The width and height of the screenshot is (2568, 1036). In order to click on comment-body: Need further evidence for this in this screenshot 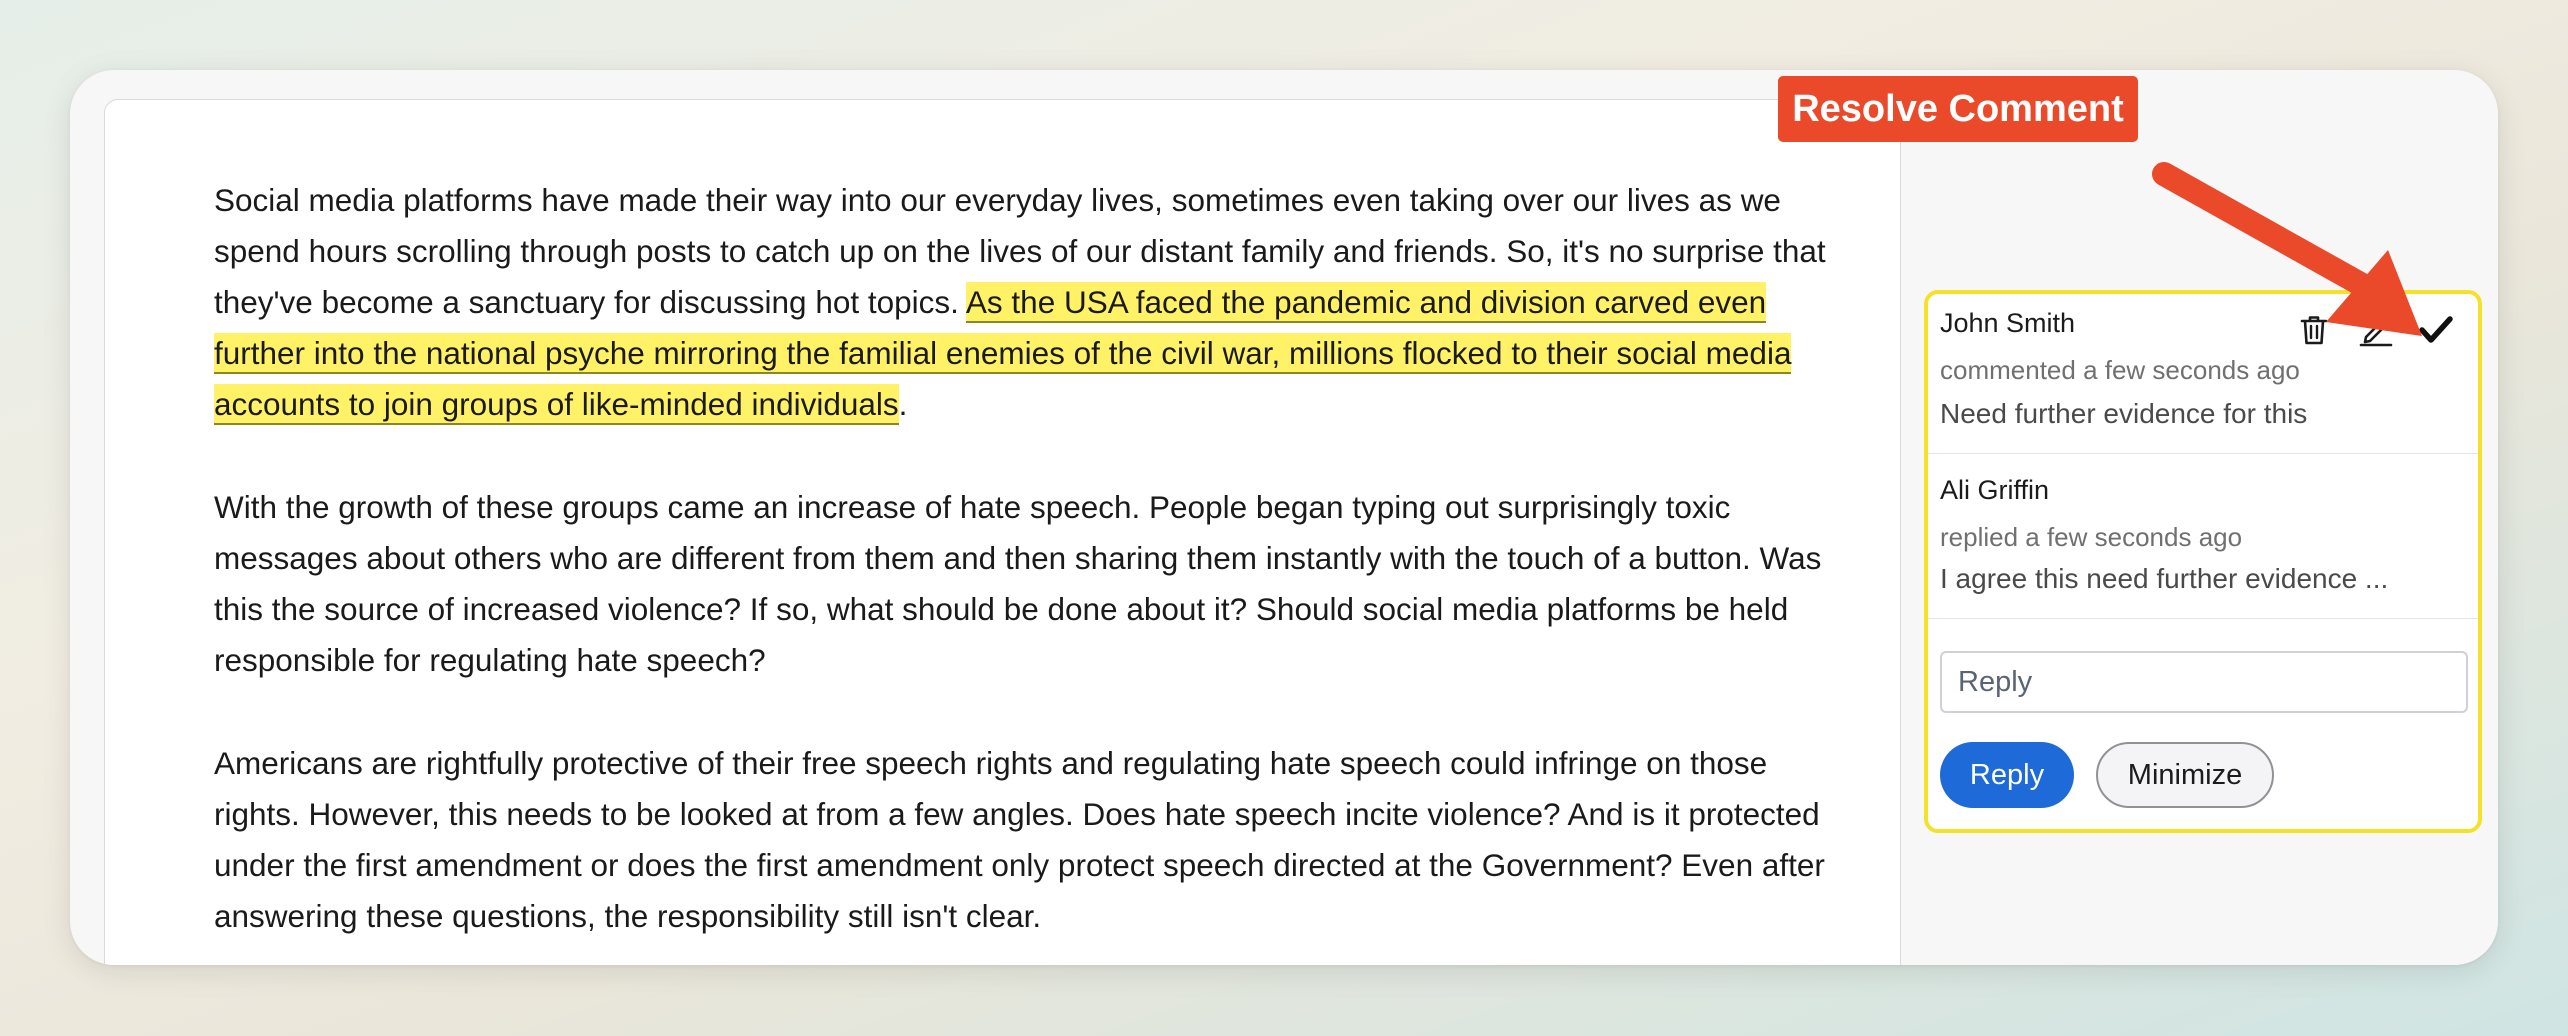, I will do `click(2124, 413)`.